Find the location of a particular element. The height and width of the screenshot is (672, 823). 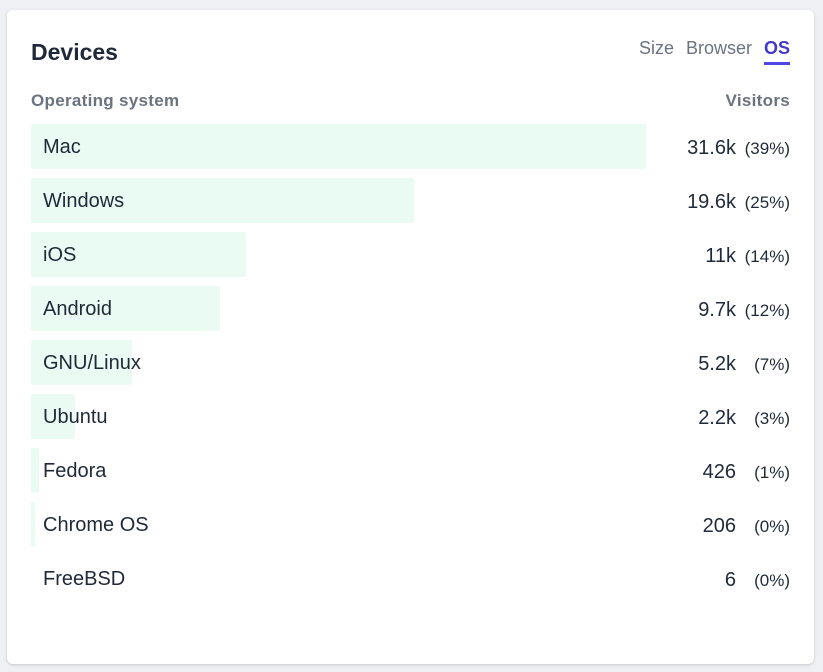

visitor-count: 19.6k is located at coordinates (711, 202).